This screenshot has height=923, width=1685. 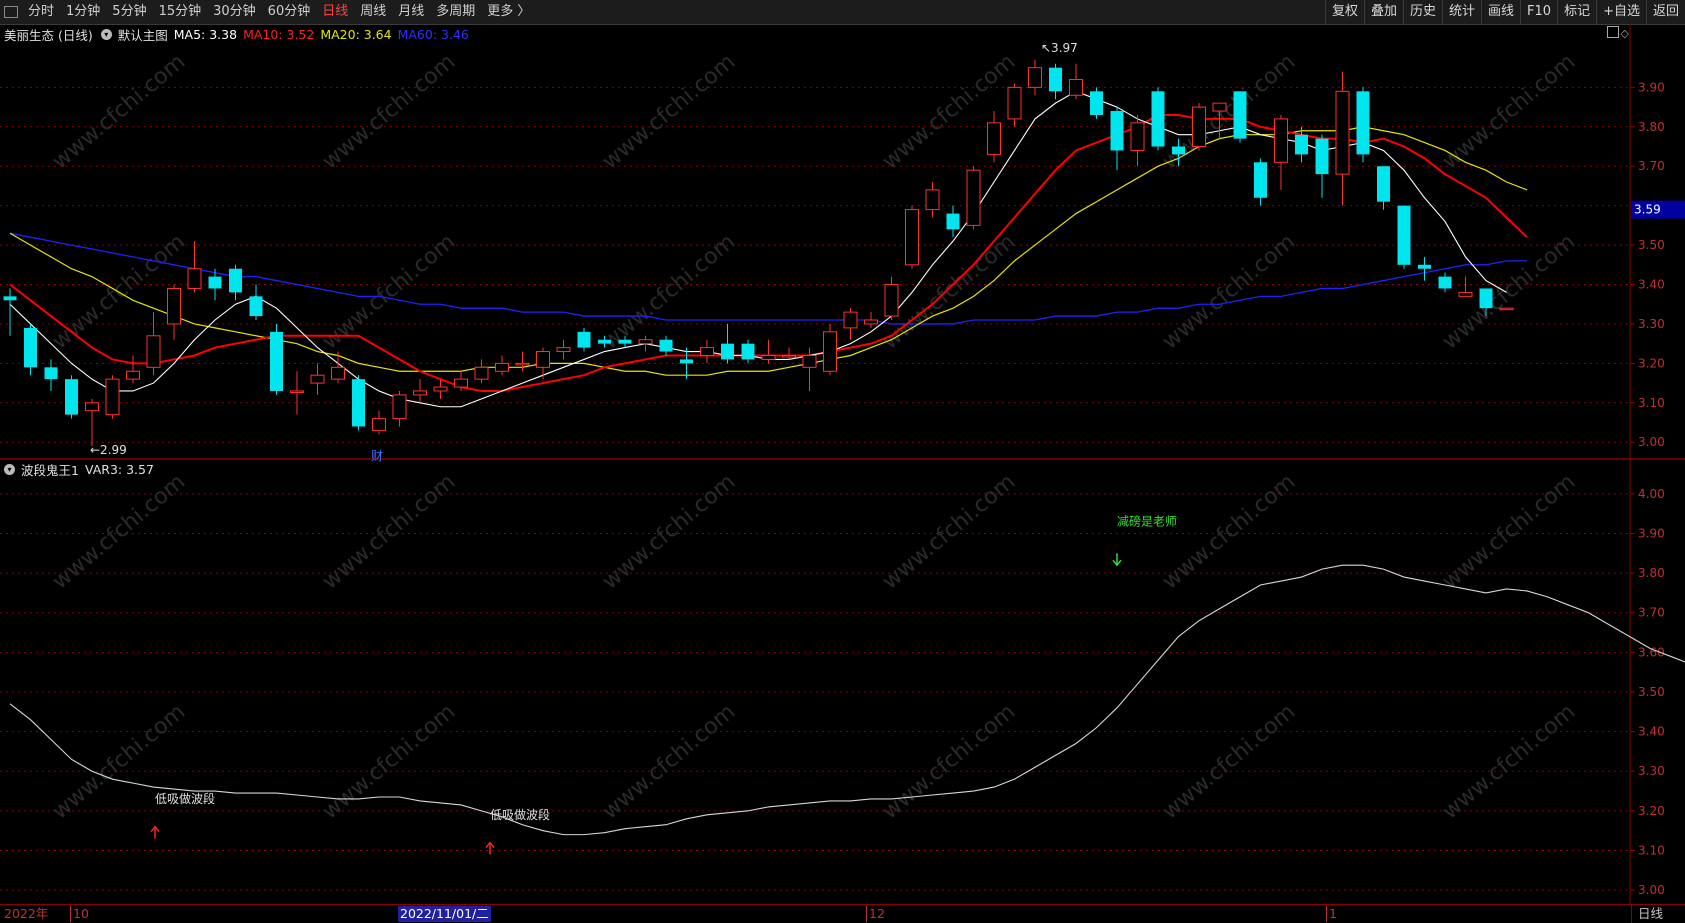 What do you see at coordinates (1651, 613) in the screenshot?
I see `sub-tick-label: 3.70` at bounding box center [1651, 613].